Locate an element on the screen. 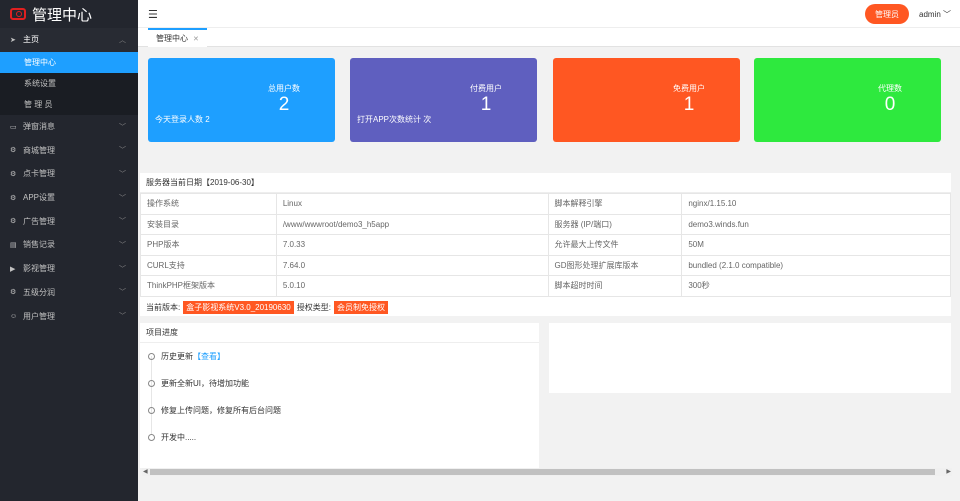 The height and width of the screenshot is (501, 960). info-label: GD图形处理扩展库版本 is located at coordinates (615, 265).